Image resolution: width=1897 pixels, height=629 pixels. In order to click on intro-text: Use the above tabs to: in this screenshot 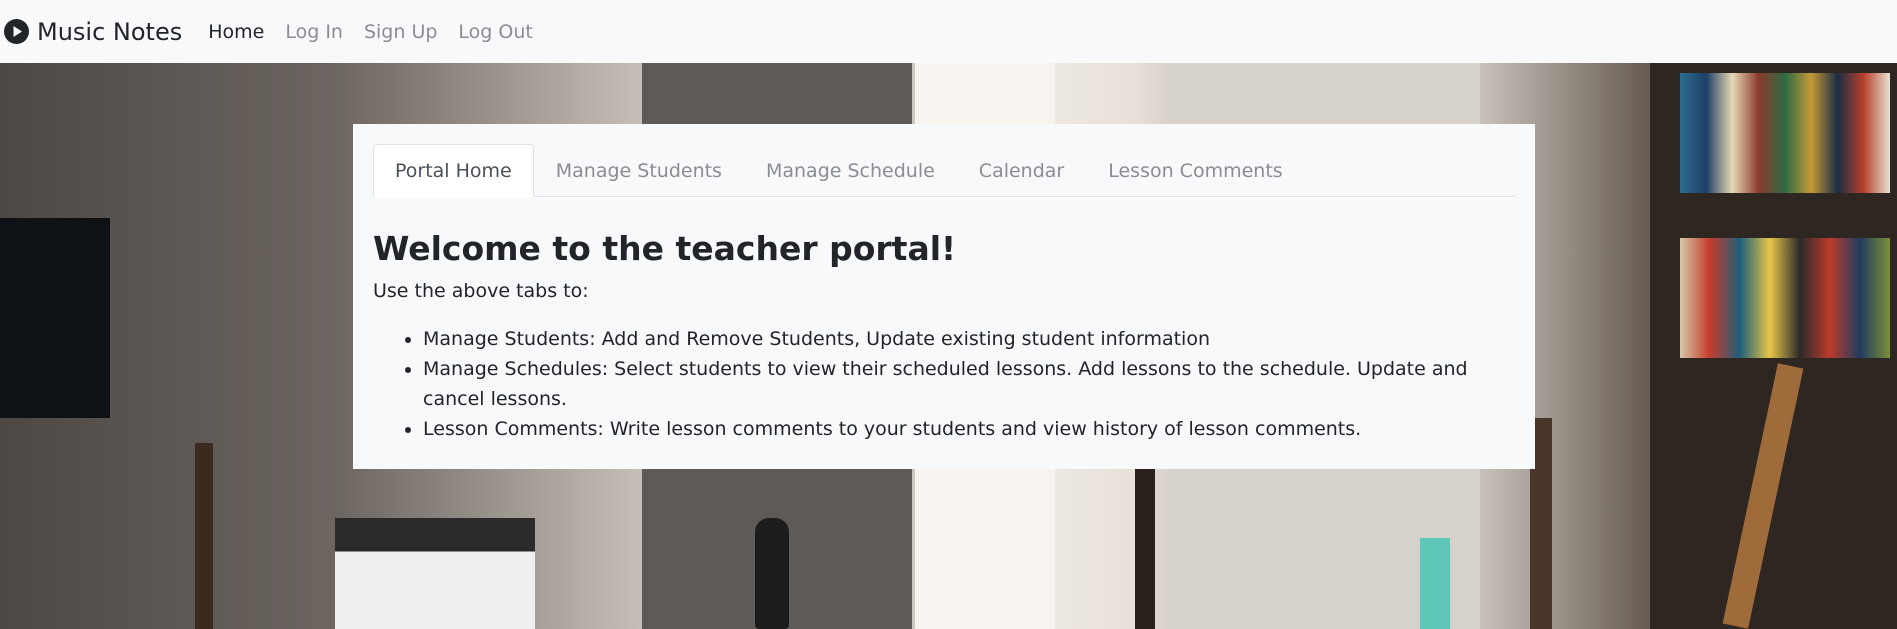, I will do `click(481, 291)`.